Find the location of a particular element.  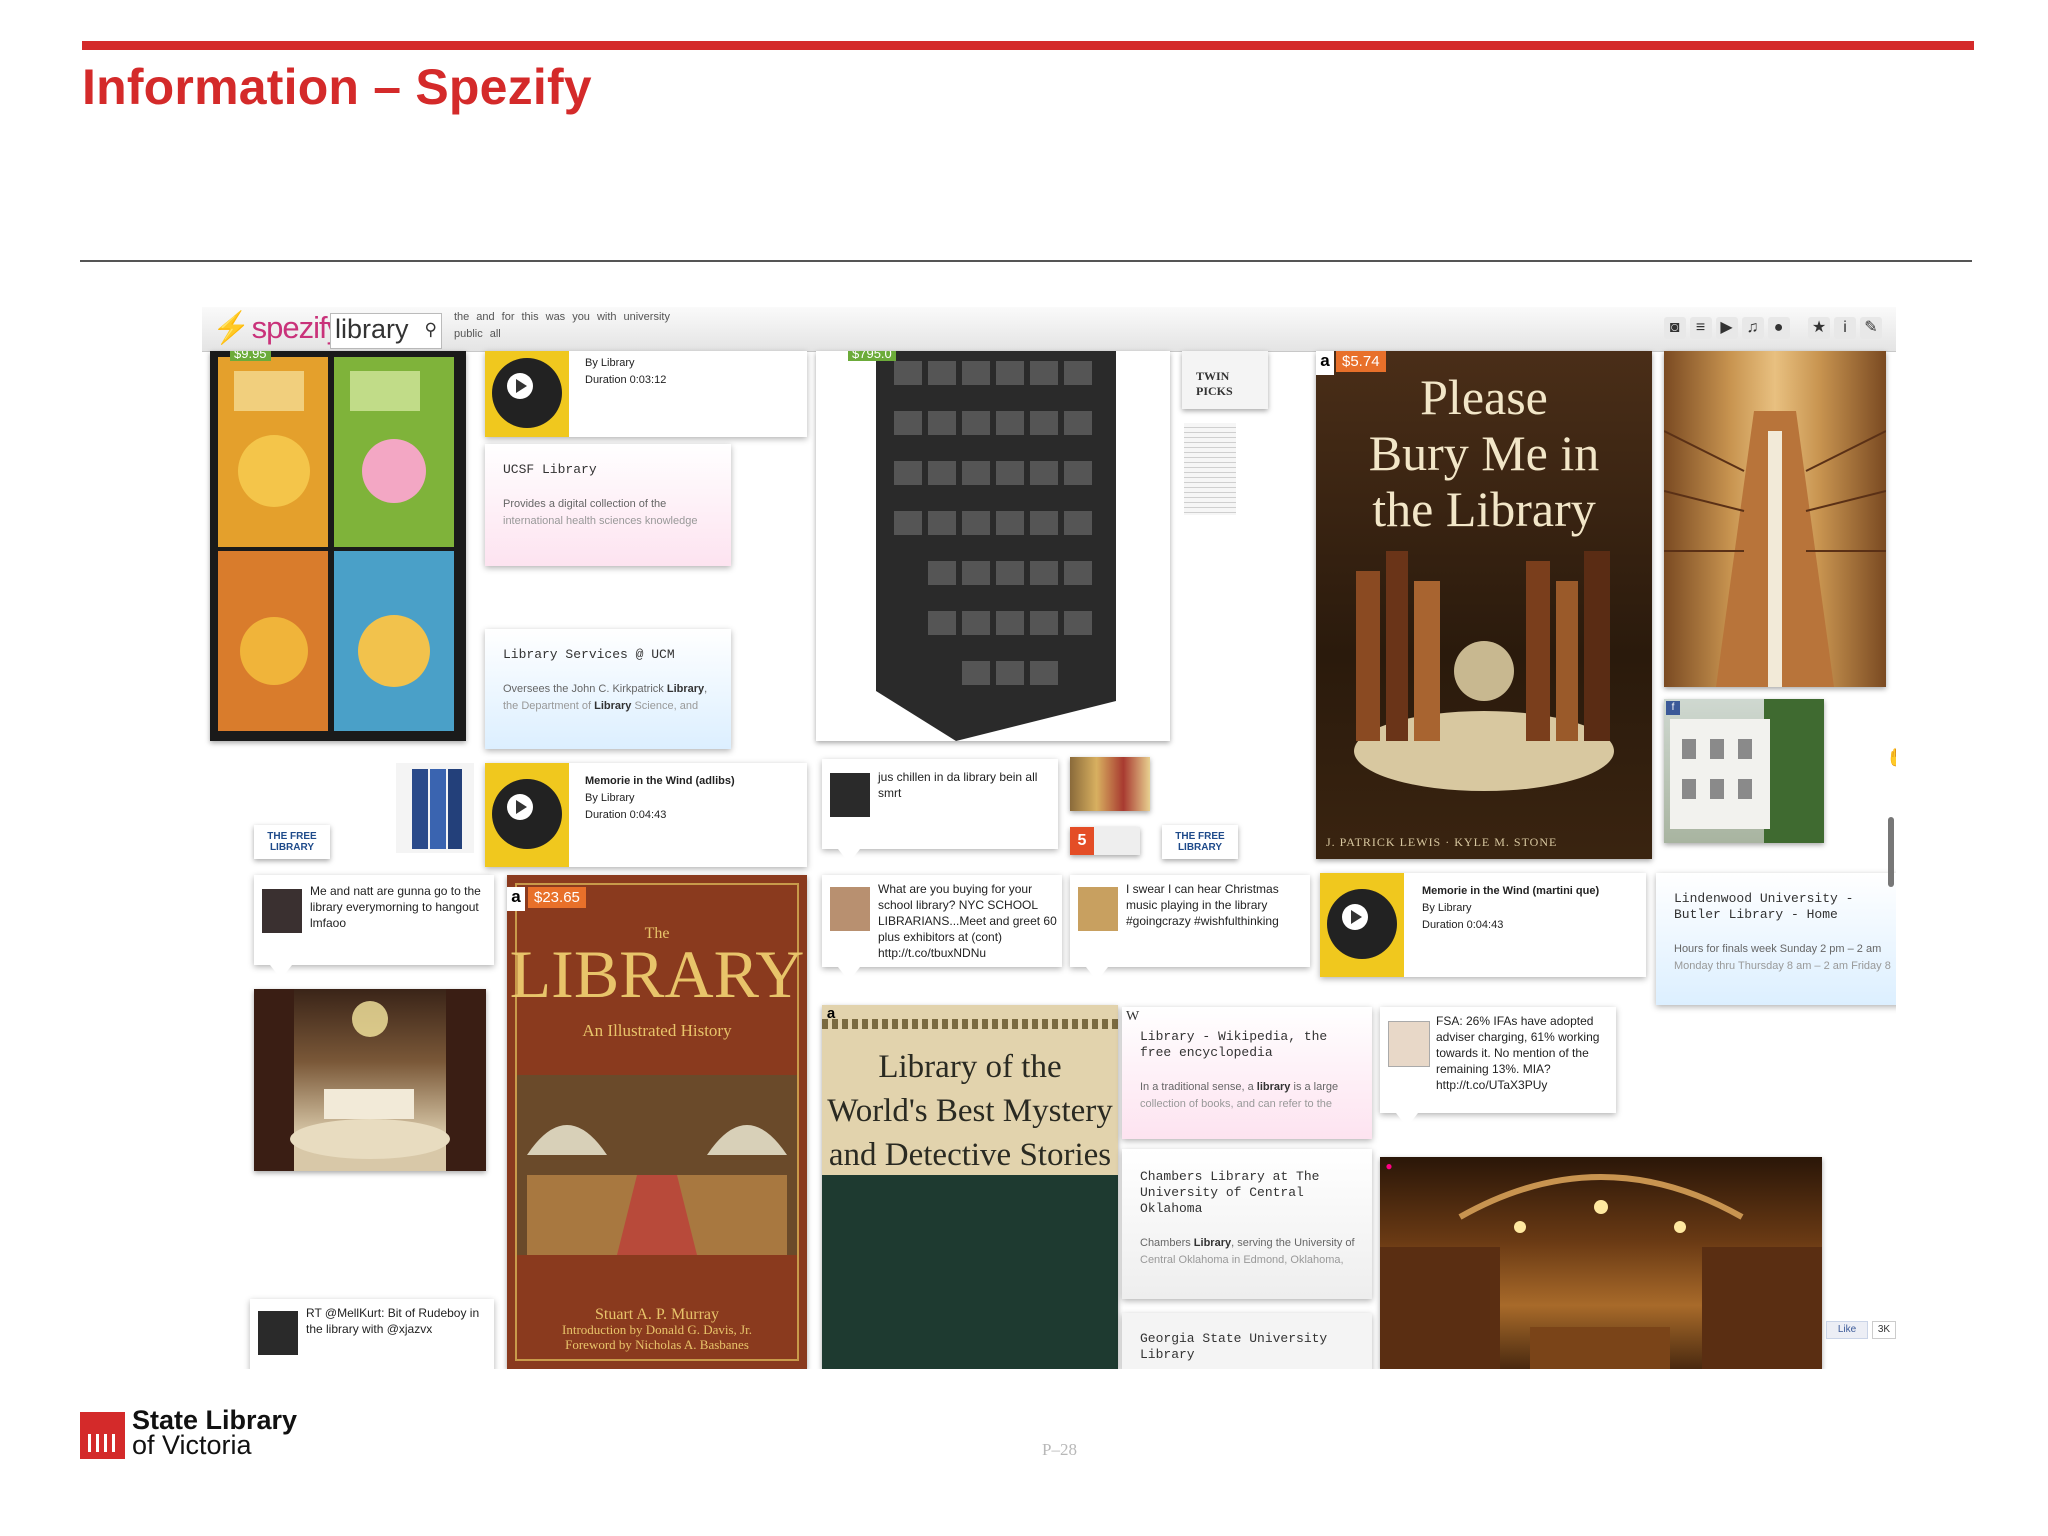

video-icon: ▶ is located at coordinates (1726, 328).